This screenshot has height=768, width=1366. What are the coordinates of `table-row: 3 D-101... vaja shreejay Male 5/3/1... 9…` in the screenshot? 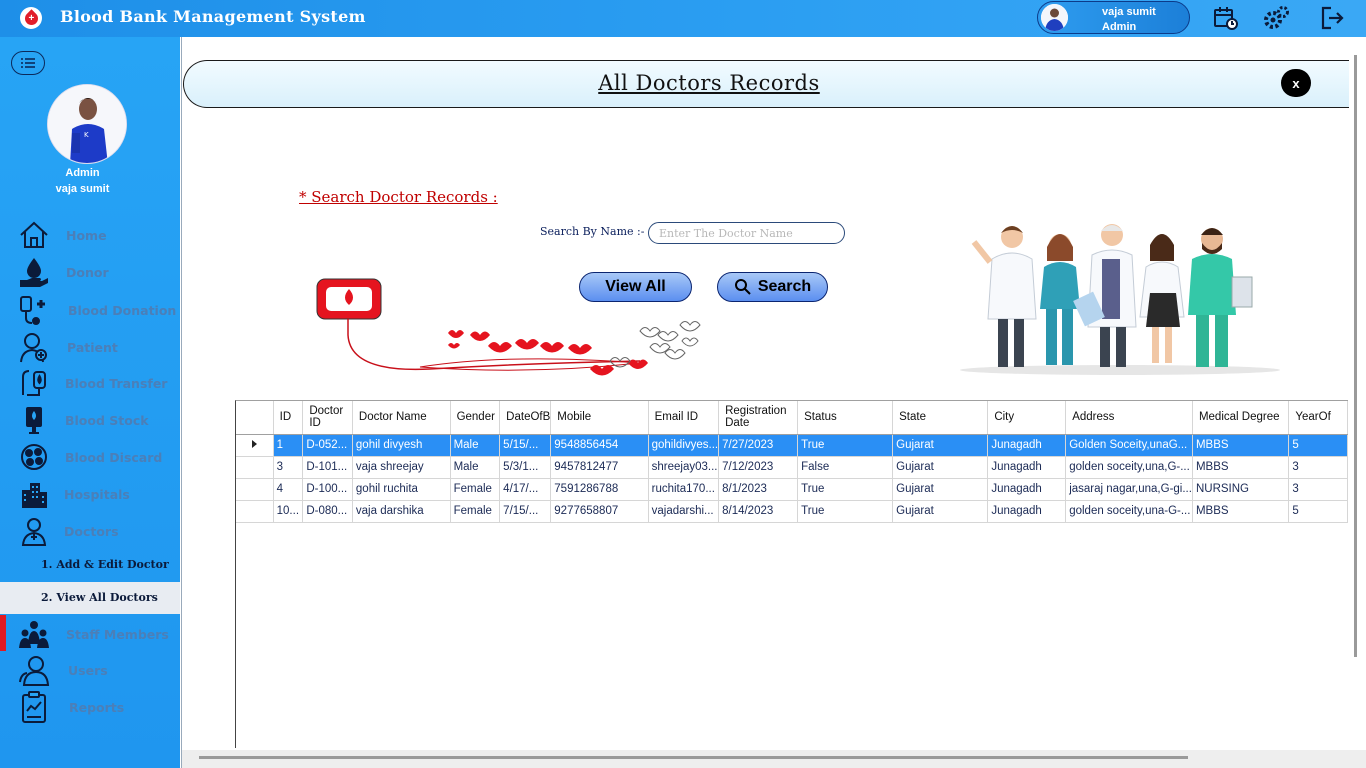 It's located at (792, 467).